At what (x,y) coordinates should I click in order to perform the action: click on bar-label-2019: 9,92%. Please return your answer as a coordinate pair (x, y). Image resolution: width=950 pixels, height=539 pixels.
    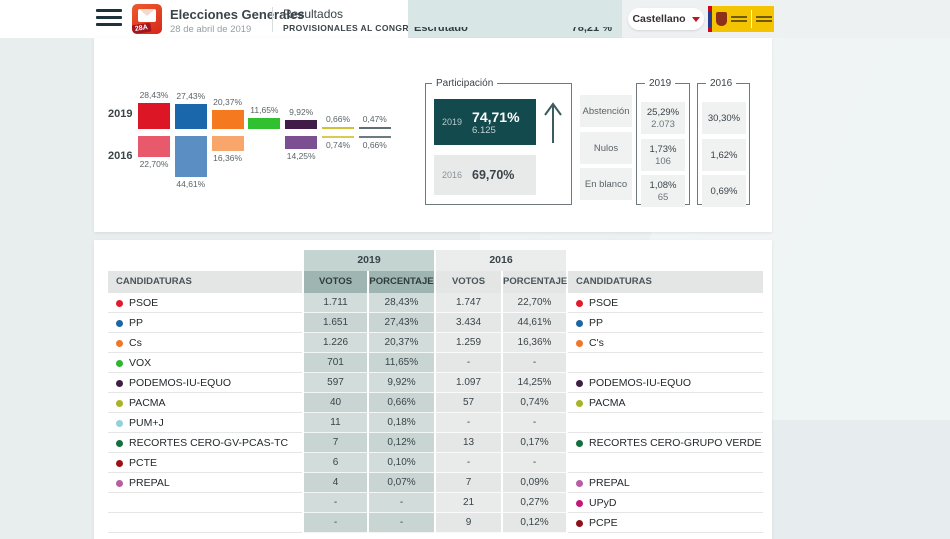
    Looking at the image, I should click on (301, 111).